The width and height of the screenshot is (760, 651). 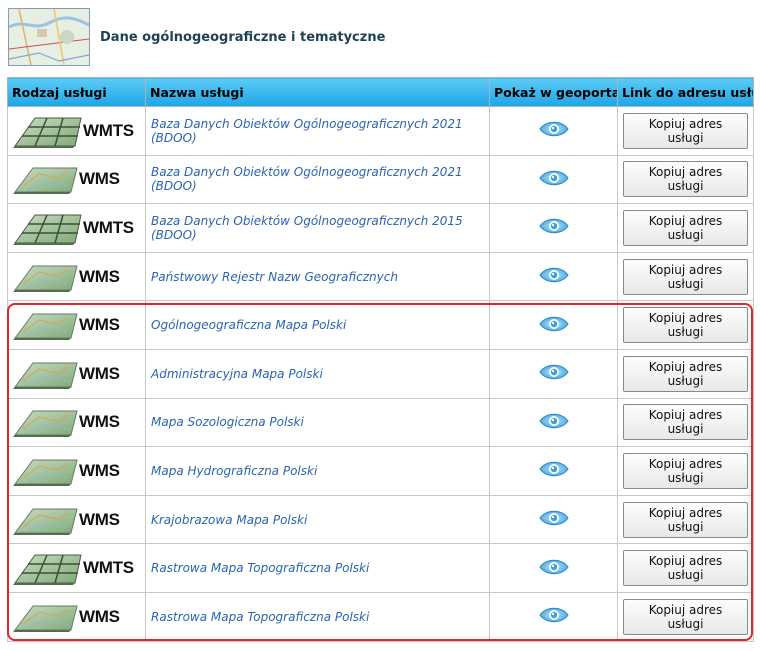 I want to click on column-header-type: Rodzaj usługi, so click(x=76, y=92).